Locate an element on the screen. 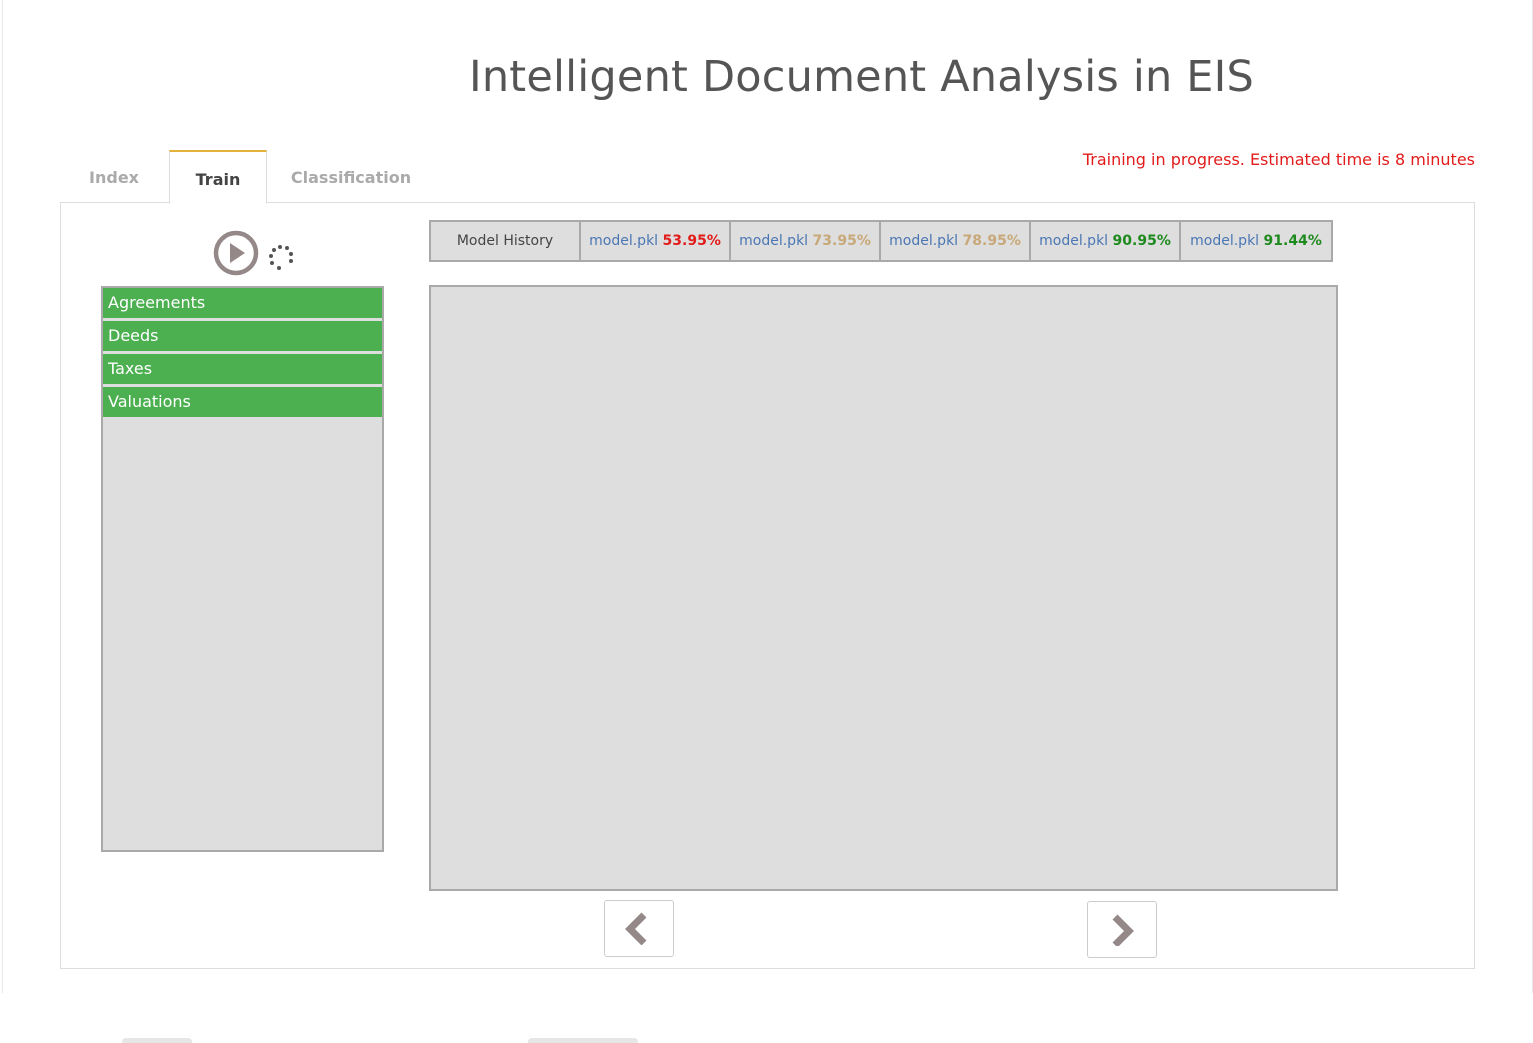 This screenshot has height=1043, width=1533. model-history-item: model.pkl 90.95% is located at coordinates (1106, 241).